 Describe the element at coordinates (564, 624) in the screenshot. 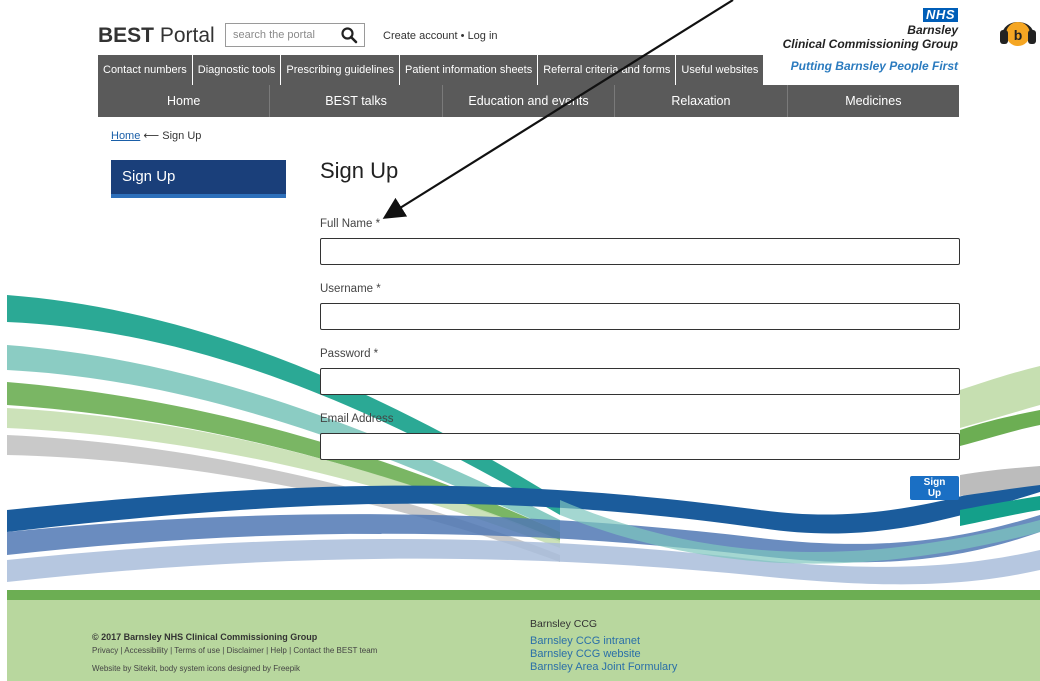

I see `footer-heading: Barnsley CCG` at that location.